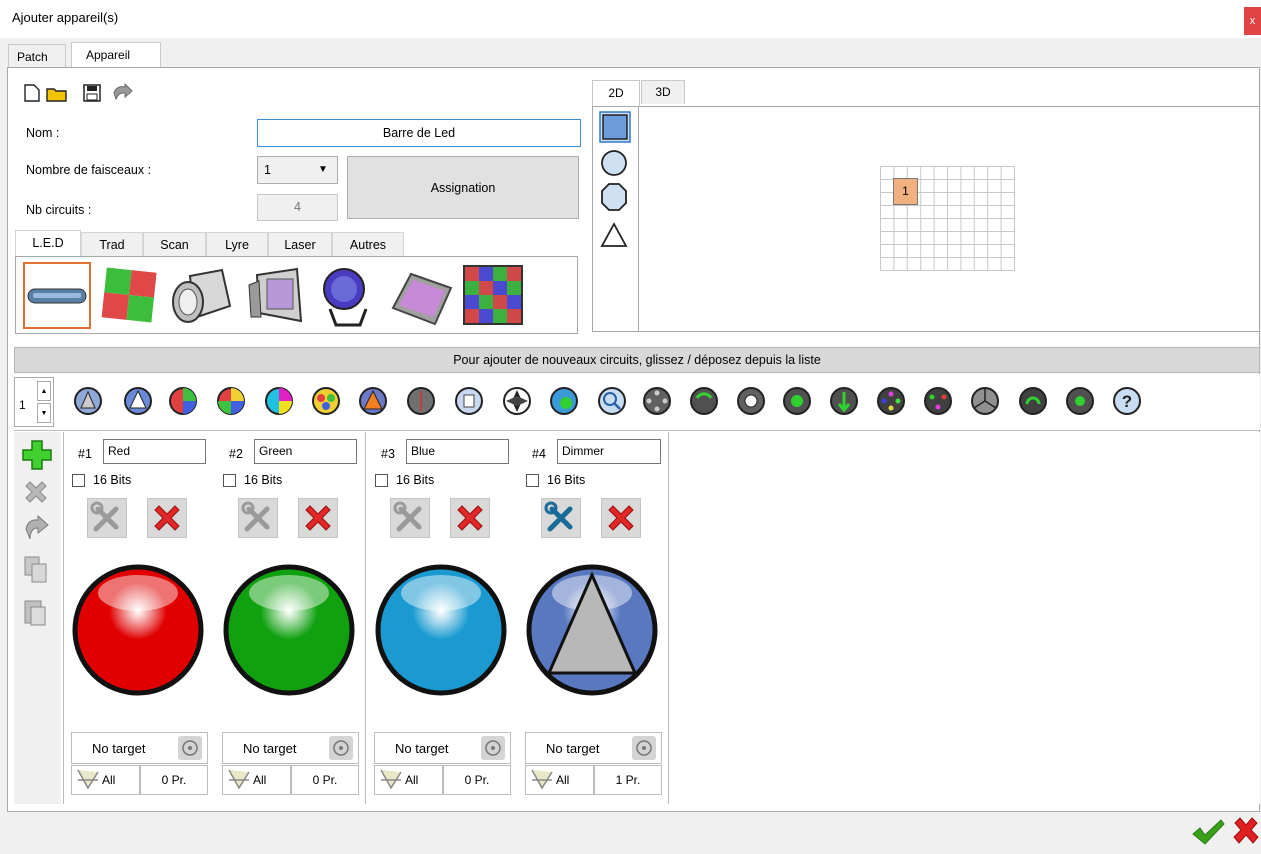 The height and width of the screenshot is (854, 1261). Describe the element at coordinates (704, 401) in the screenshot. I see `gobo-rotate-channel-icon` at that location.